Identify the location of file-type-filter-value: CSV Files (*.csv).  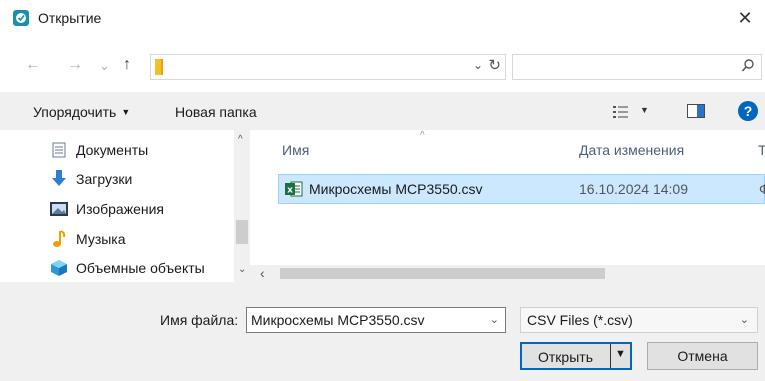
(580, 320).